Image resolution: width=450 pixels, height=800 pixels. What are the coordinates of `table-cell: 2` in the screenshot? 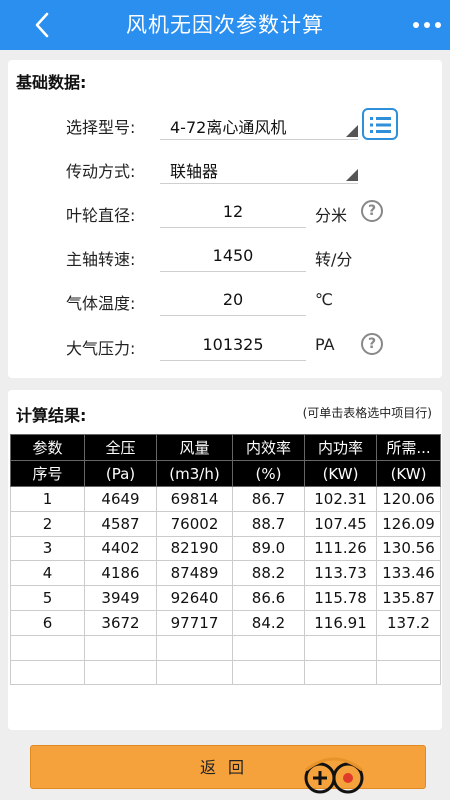 It's located at (47, 523).